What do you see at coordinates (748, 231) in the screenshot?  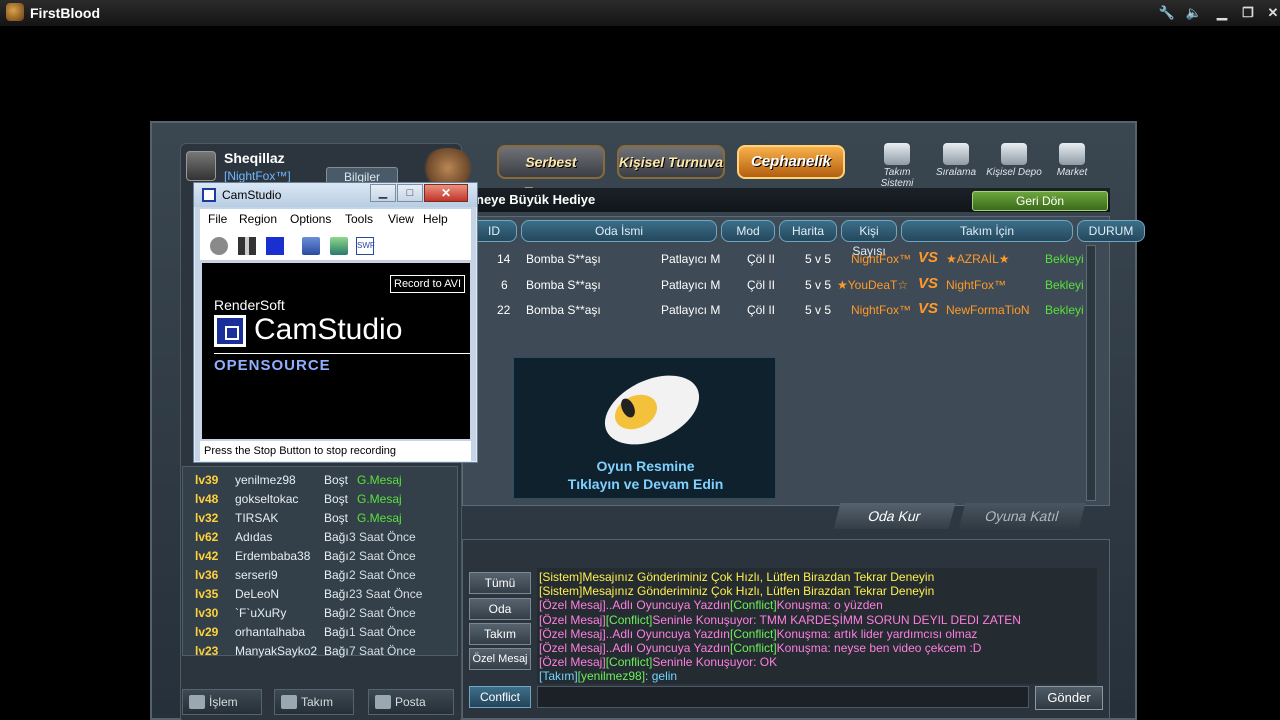 I see `col-mode: Mod` at bounding box center [748, 231].